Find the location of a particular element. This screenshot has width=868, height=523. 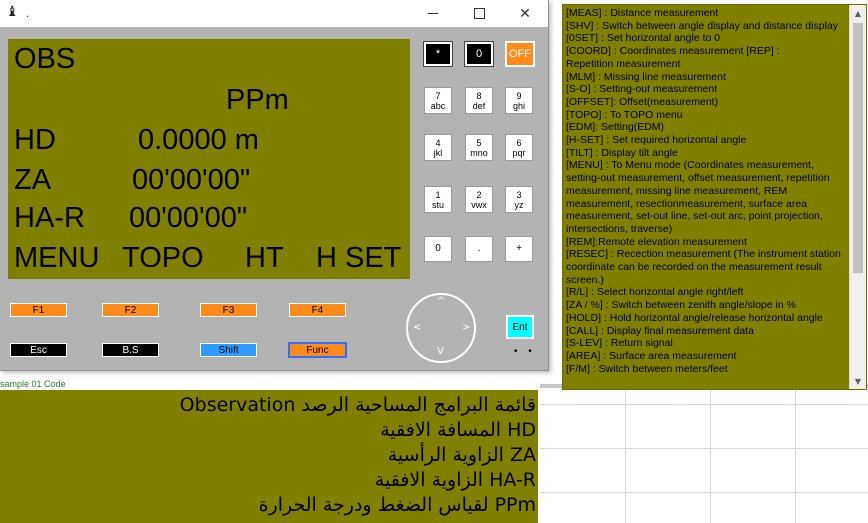

key-1: 1 stu is located at coordinates (438, 199).